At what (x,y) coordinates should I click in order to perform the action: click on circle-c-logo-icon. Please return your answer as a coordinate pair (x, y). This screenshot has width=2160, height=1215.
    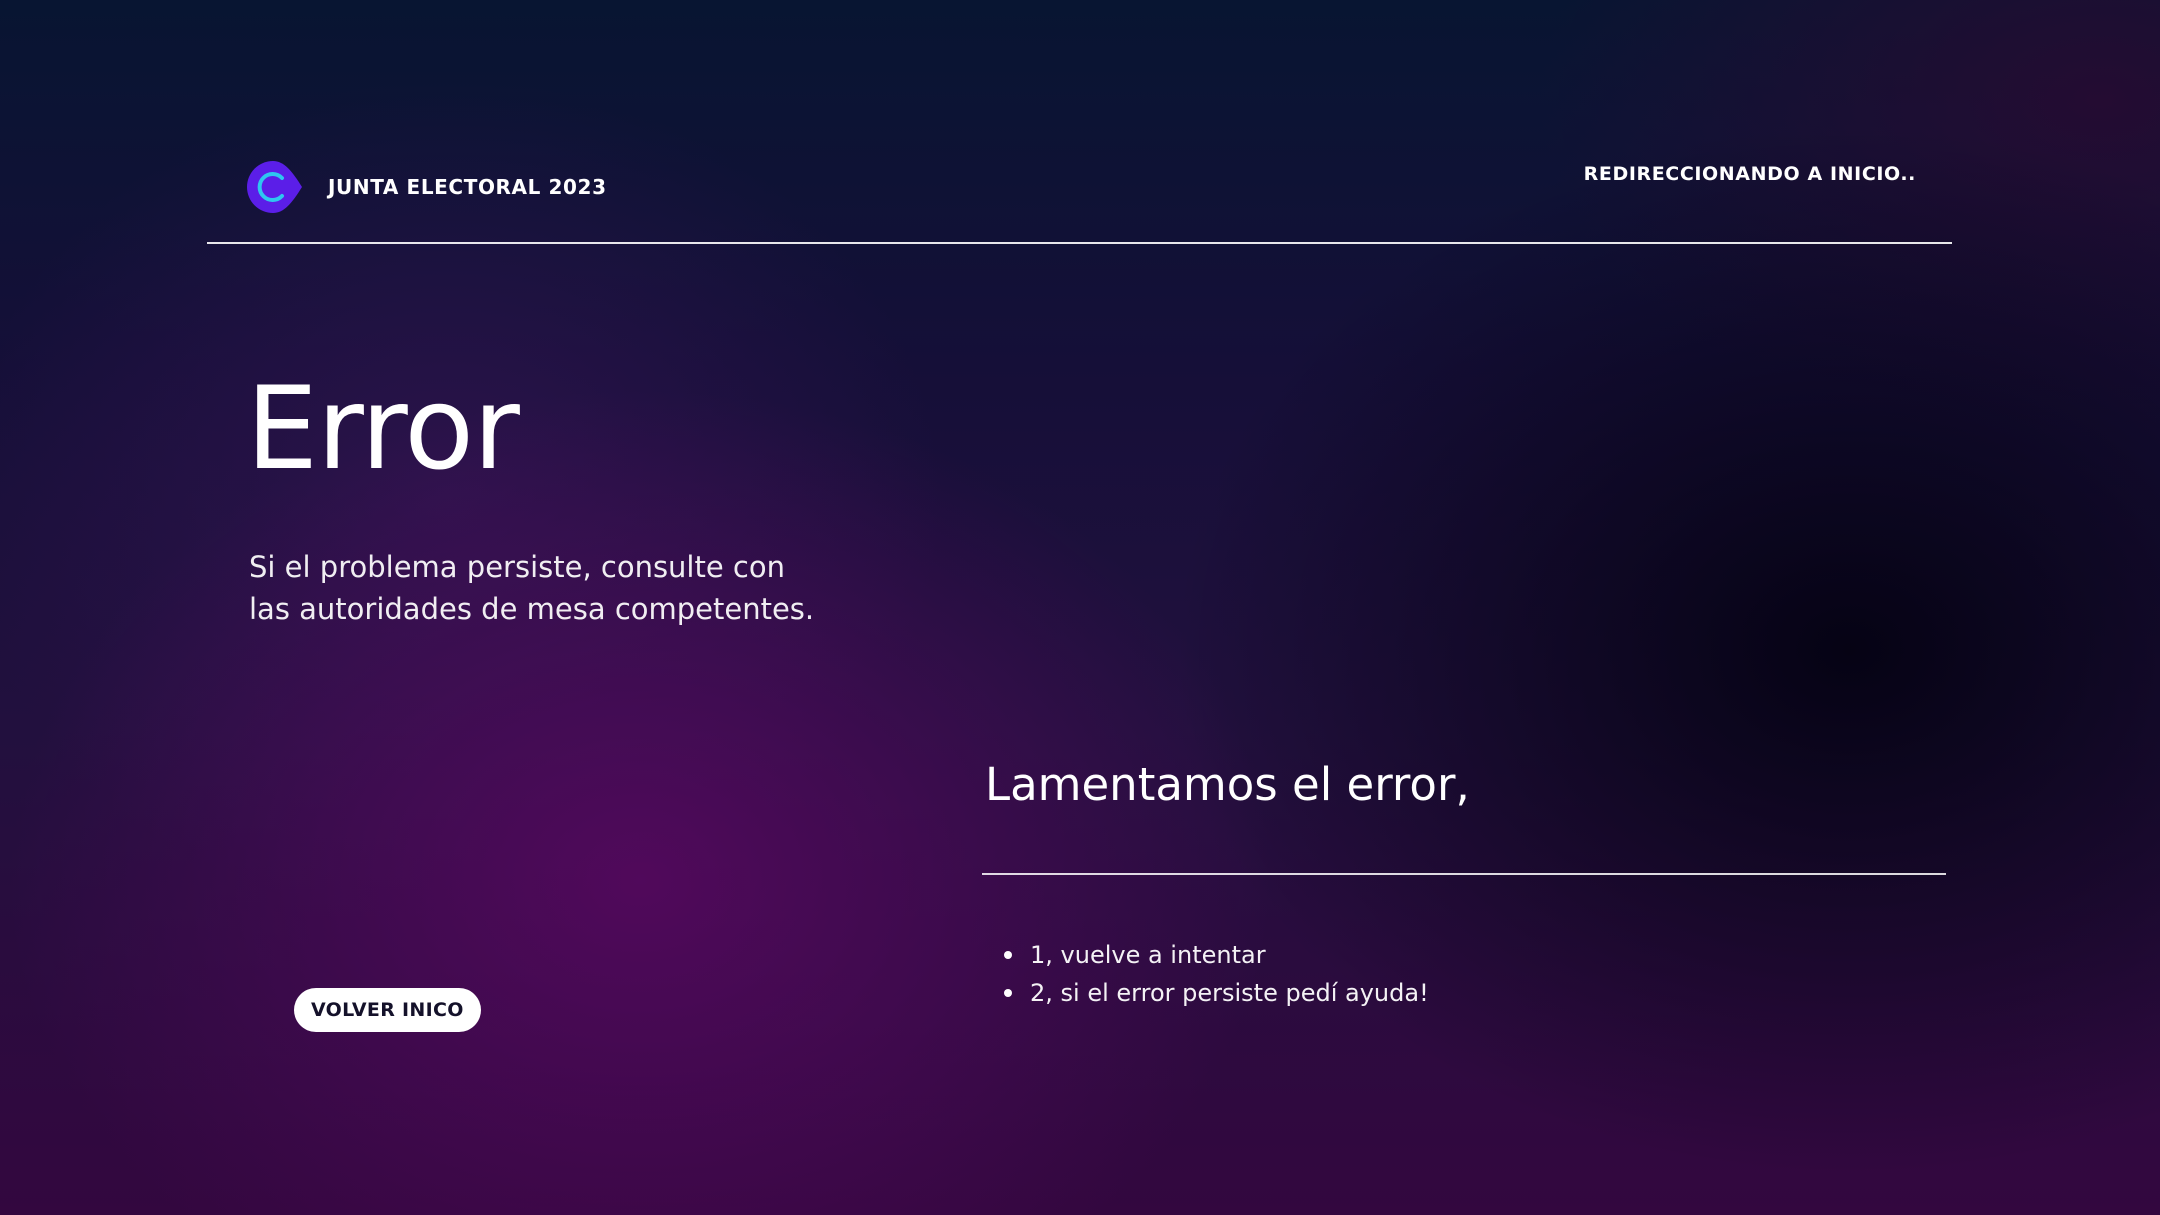
    Looking at the image, I should click on (274, 187).